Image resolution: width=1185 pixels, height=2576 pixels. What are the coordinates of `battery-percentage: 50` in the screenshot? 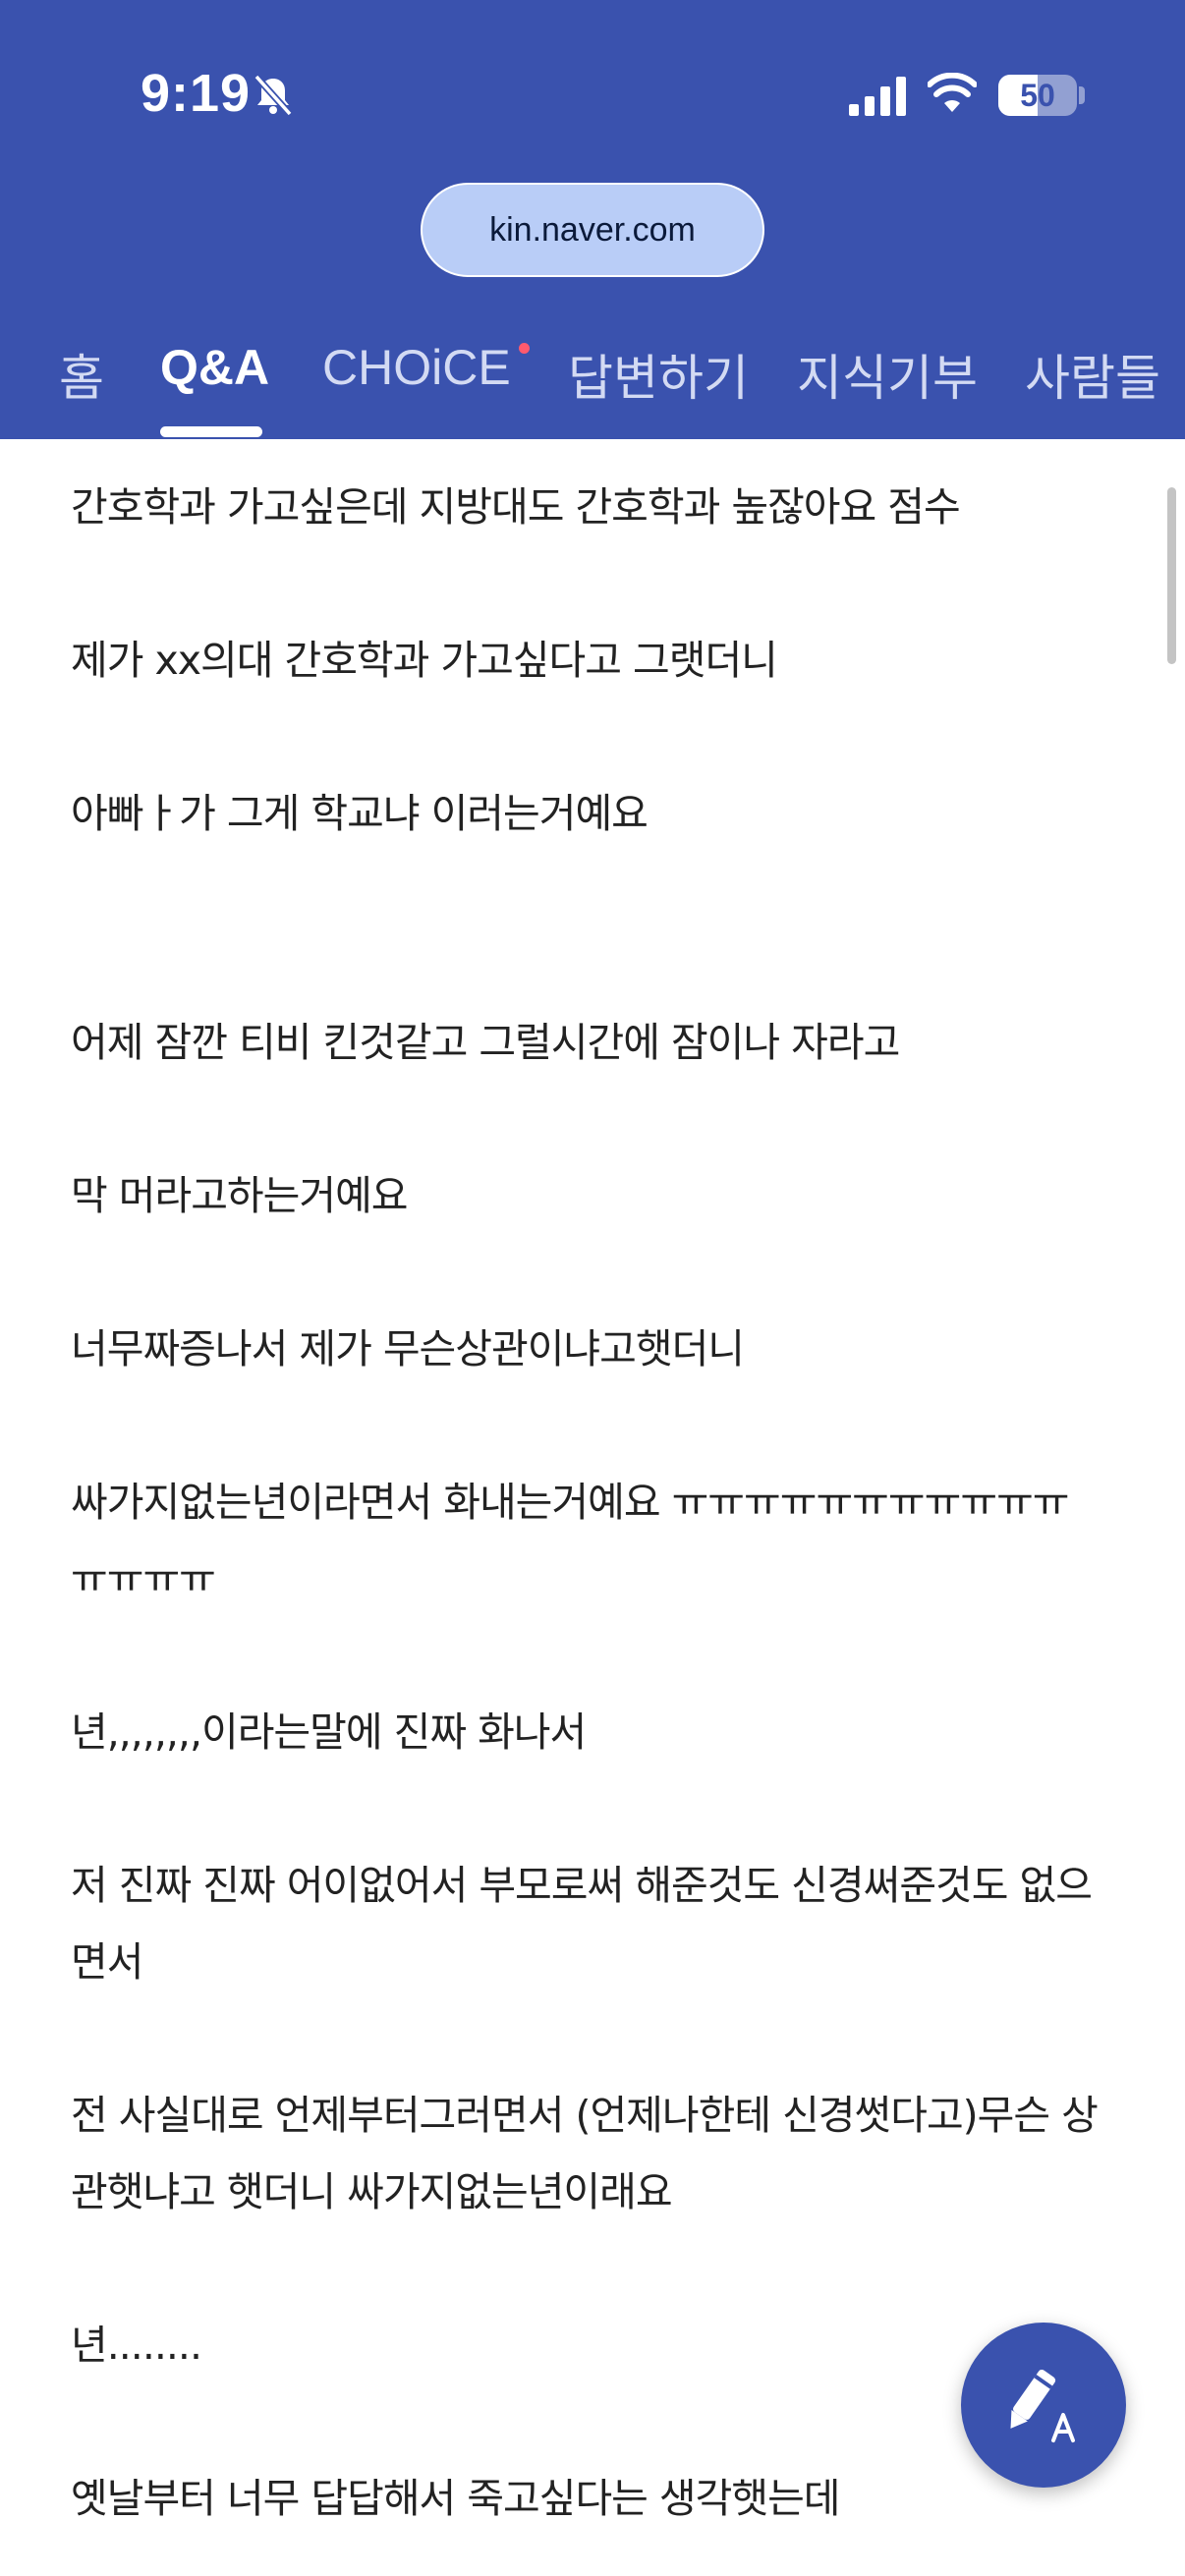 It's located at (1038, 95).